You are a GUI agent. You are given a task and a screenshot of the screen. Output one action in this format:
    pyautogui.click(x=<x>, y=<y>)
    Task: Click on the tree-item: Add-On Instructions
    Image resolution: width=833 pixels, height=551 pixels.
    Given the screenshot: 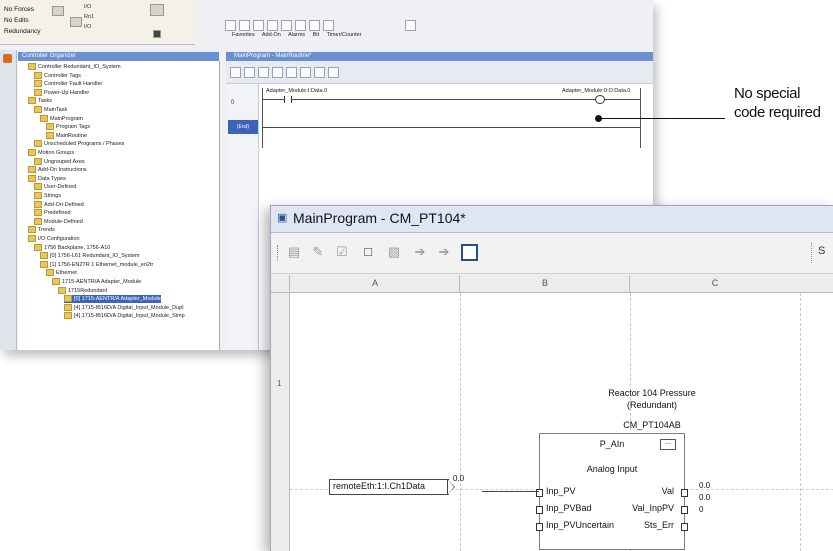 What is the action you would take?
    pyautogui.click(x=57, y=170)
    